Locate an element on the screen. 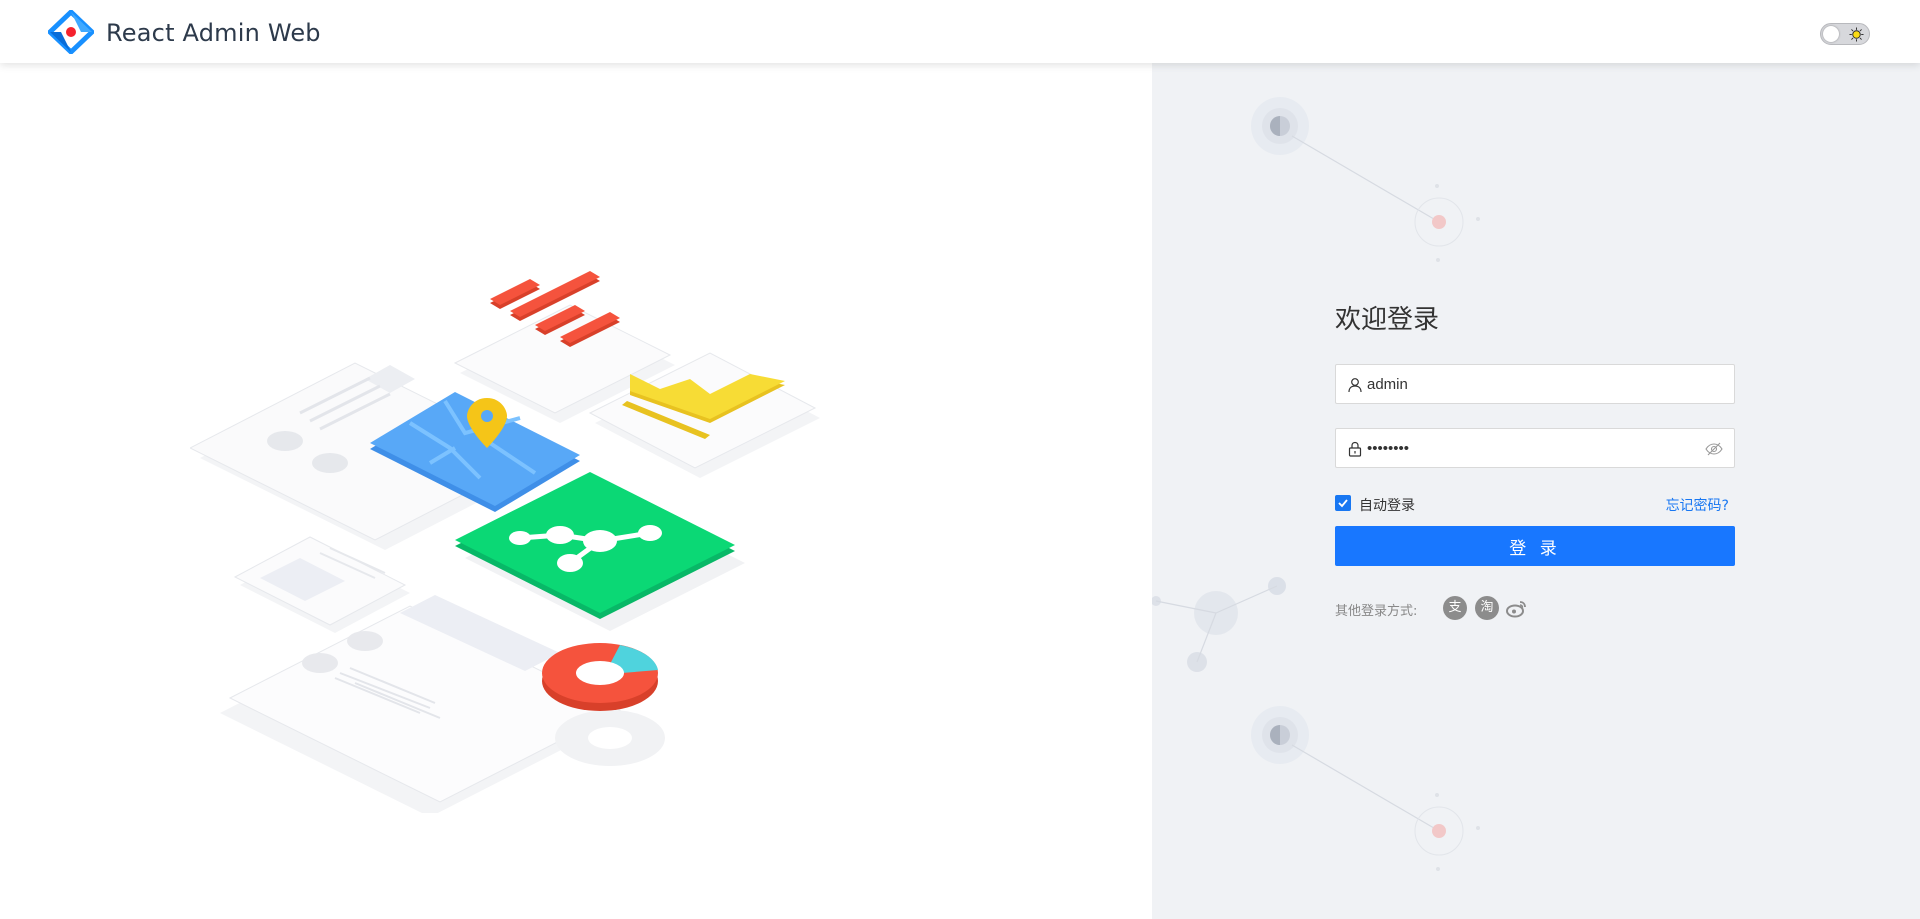 The image size is (1920, 919). alipay-icon: 支 is located at coordinates (1455, 608).